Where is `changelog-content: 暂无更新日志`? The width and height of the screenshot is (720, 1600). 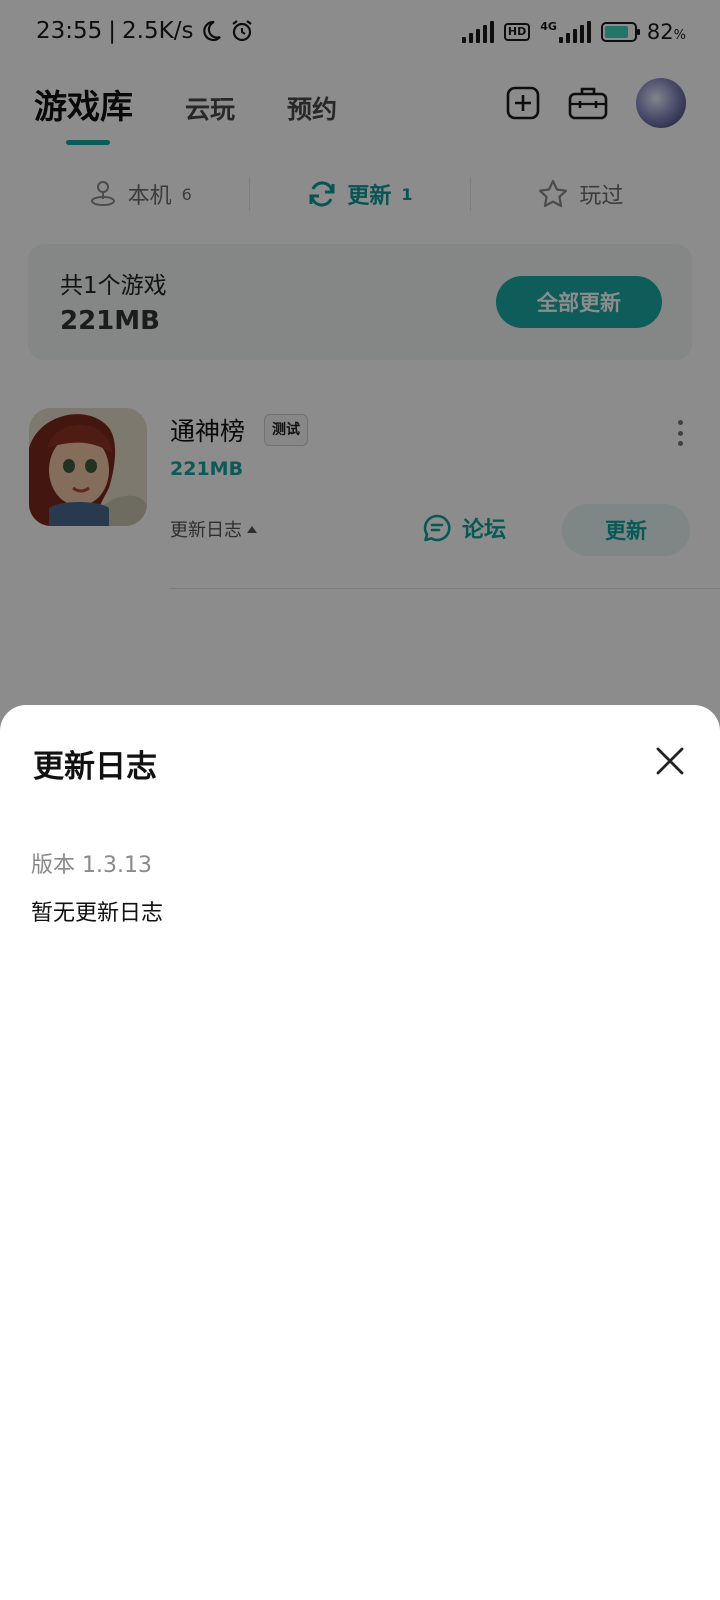
changelog-content: 暂无更新日志 is located at coordinates (97, 913).